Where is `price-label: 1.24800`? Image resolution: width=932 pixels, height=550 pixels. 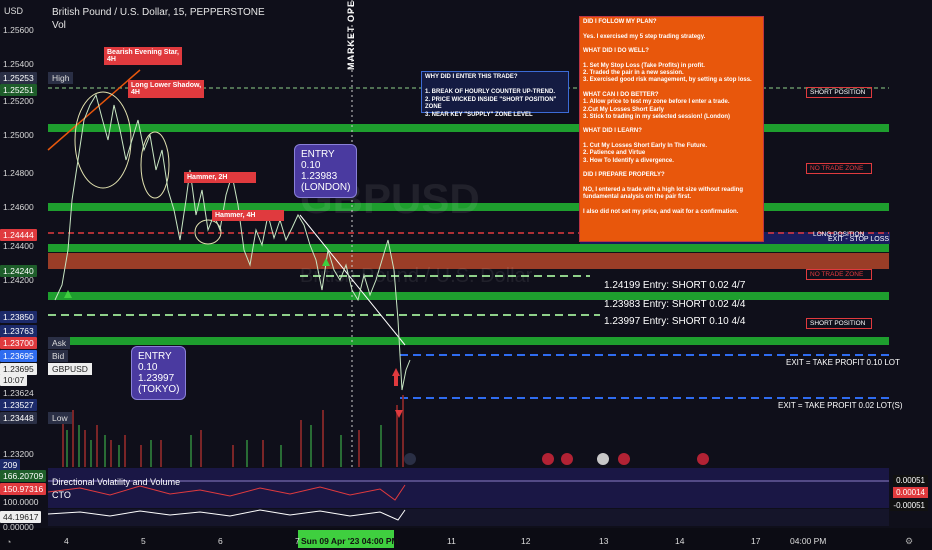 price-label: 1.24800 is located at coordinates (18, 173).